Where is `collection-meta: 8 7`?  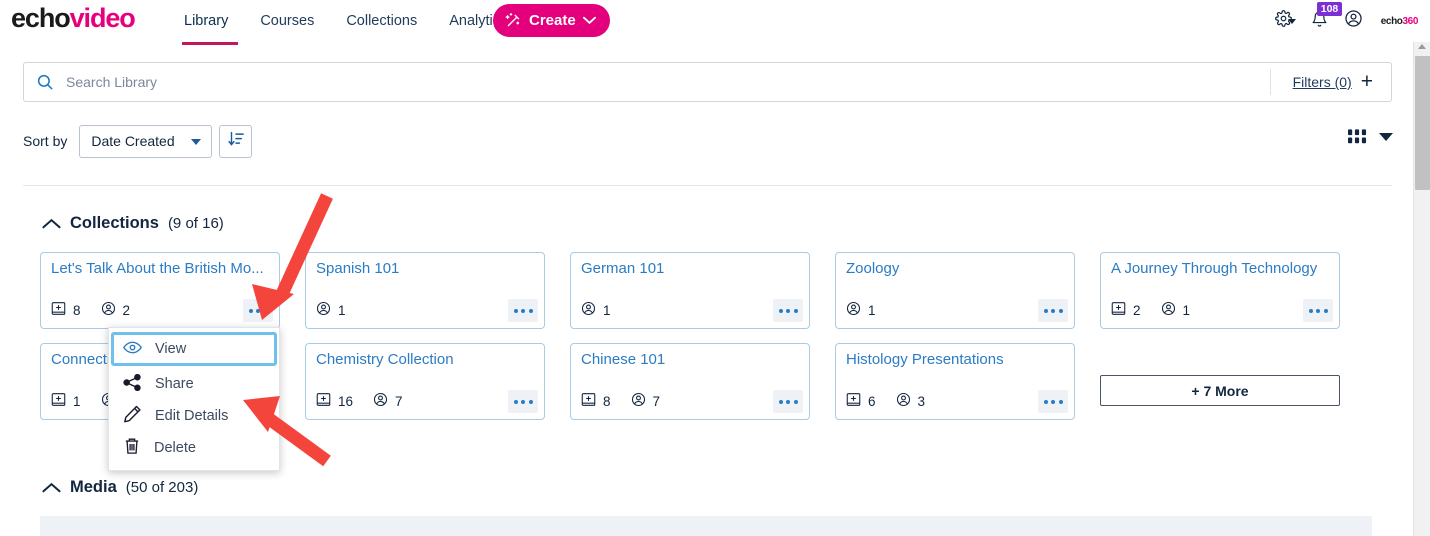
collection-meta: 8 7 is located at coordinates (620, 401).